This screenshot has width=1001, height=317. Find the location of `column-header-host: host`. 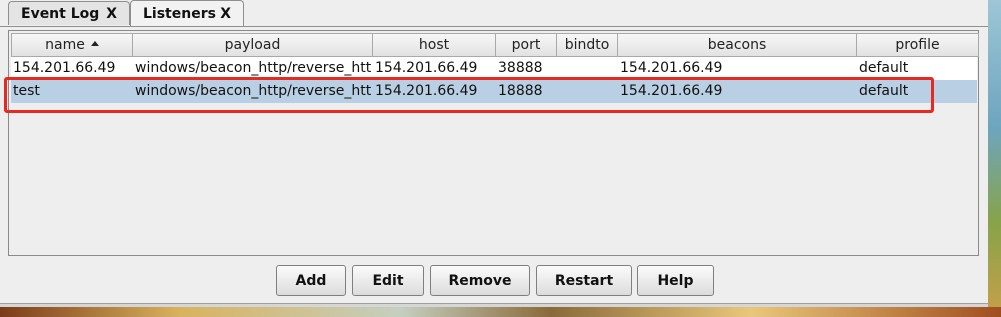

column-header-host: host is located at coordinates (434, 45).